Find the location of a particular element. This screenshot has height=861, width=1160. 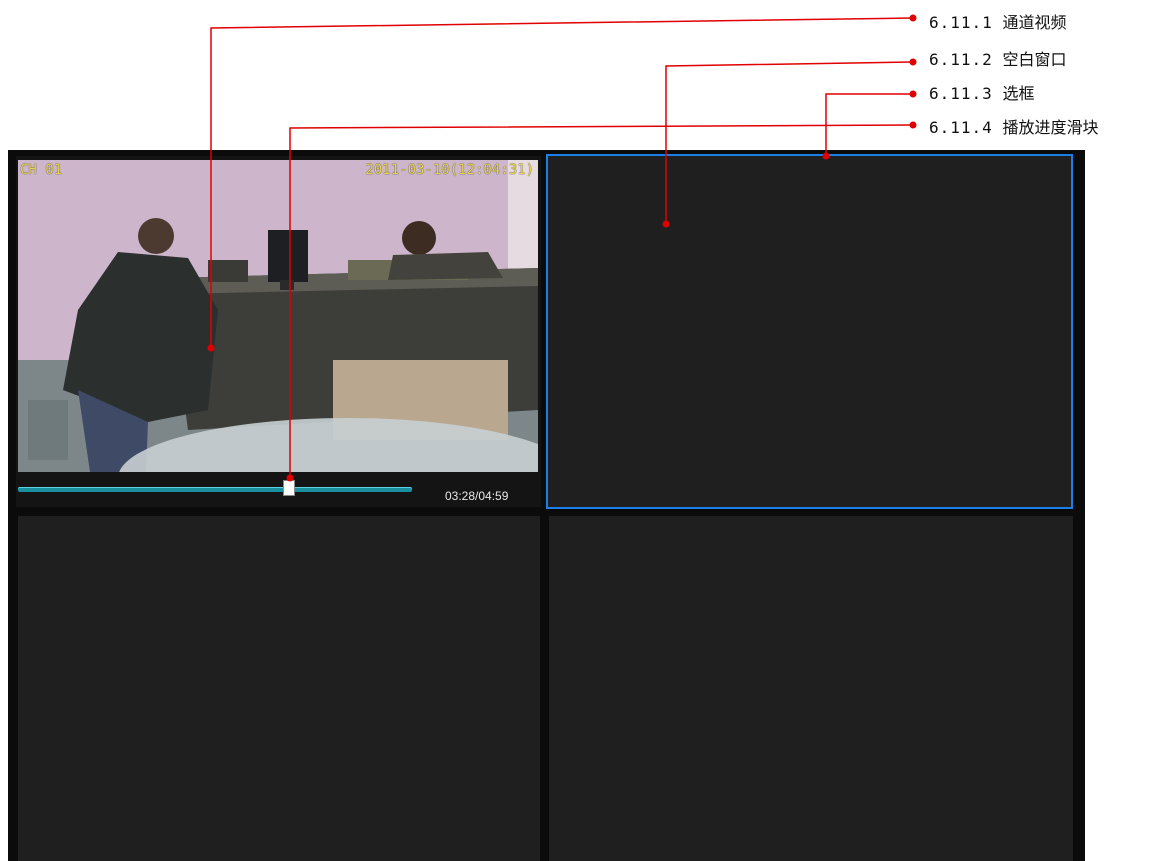

callout-label-blank-window: 6.11.2 空白窗口 is located at coordinates (997, 58).